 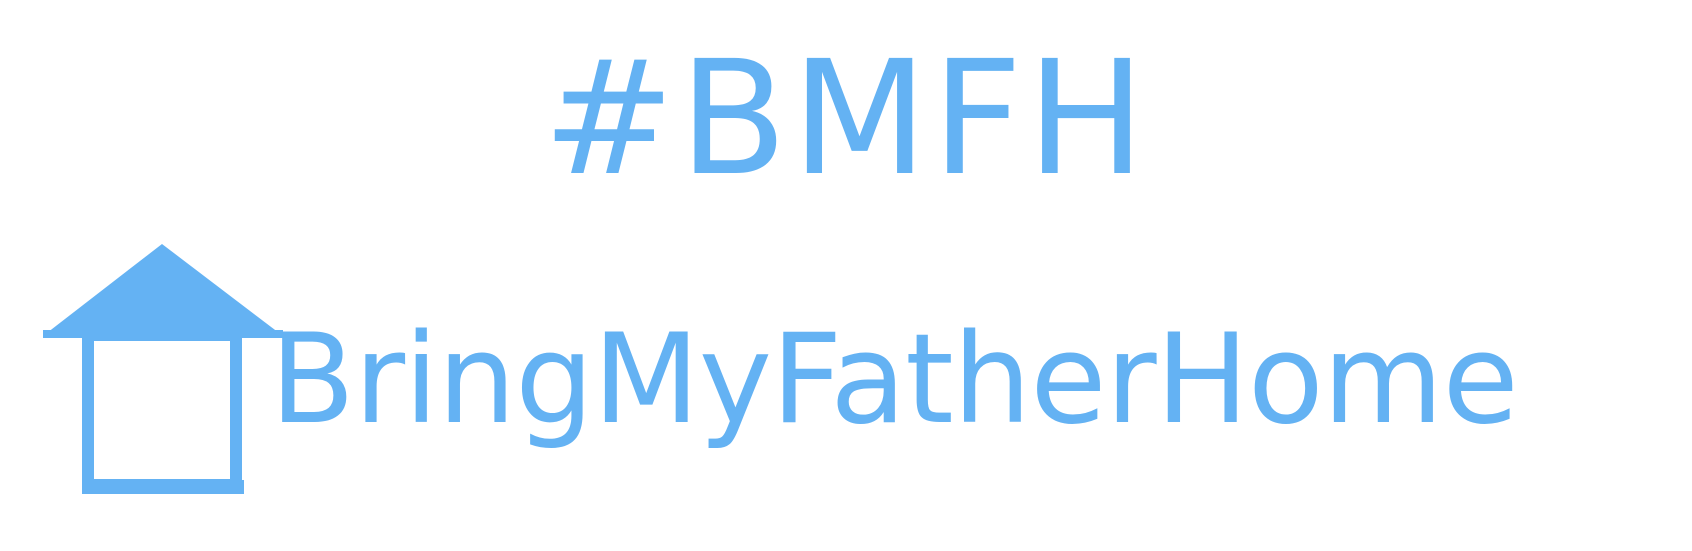 What do you see at coordinates (163, 369) in the screenshot?
I see `house-icon` at bounding box center [163, 369].